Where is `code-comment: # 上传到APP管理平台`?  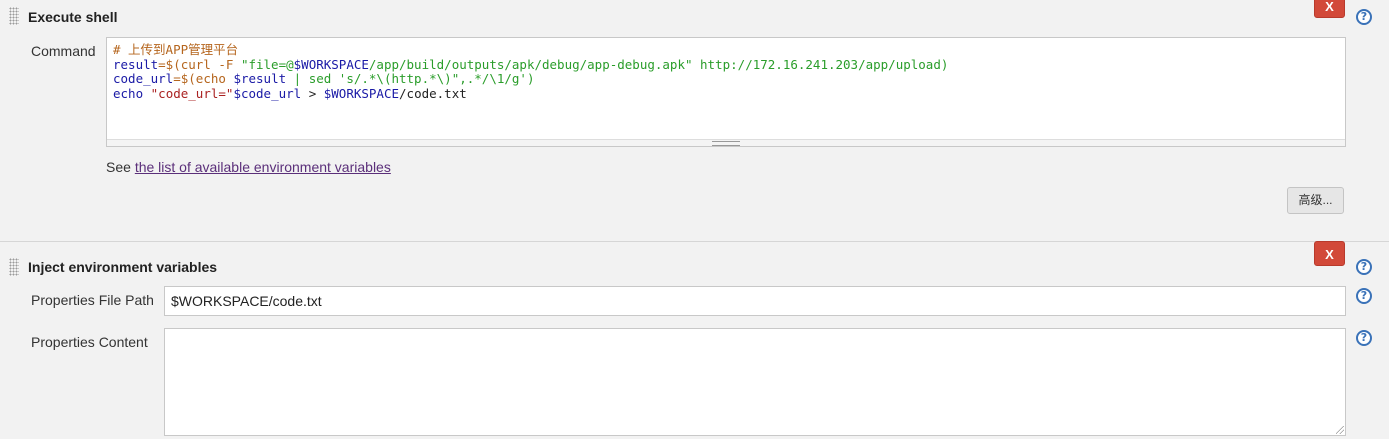
code-comment: # 上传到APP管理平台 is located at coordinates (176, 49).